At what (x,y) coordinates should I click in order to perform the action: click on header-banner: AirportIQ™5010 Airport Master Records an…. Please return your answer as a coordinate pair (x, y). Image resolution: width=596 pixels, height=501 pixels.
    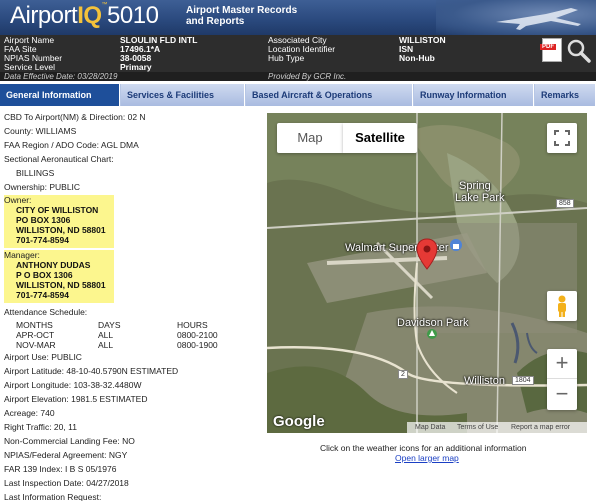
    Looking at the image, I should click on (298, 17).